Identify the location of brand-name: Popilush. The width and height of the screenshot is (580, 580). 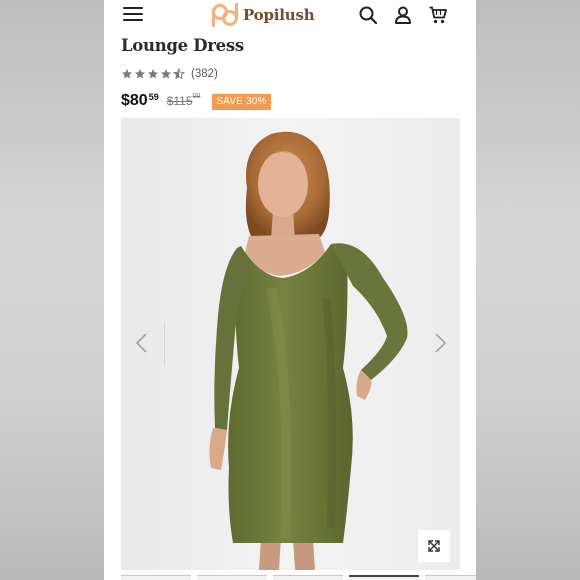
(279, 15).